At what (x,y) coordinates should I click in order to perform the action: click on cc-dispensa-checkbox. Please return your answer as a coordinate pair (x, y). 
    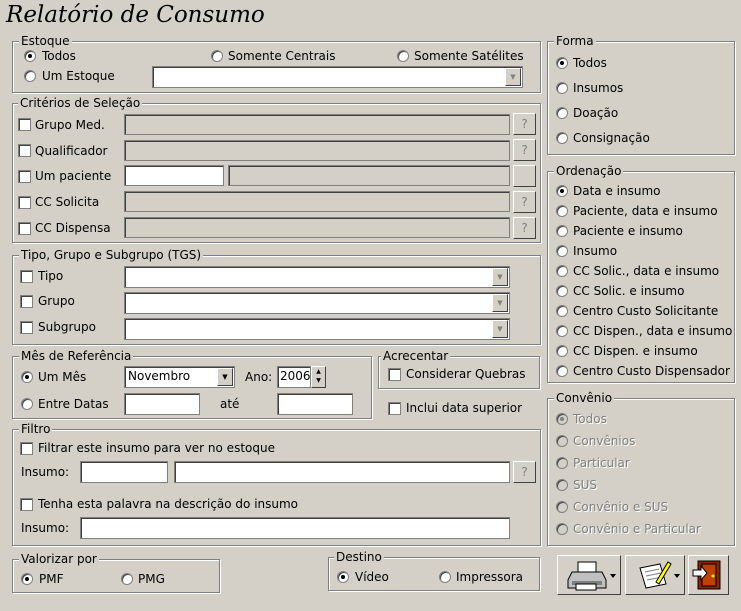
    Looking at the image, I should click on (24, 228).